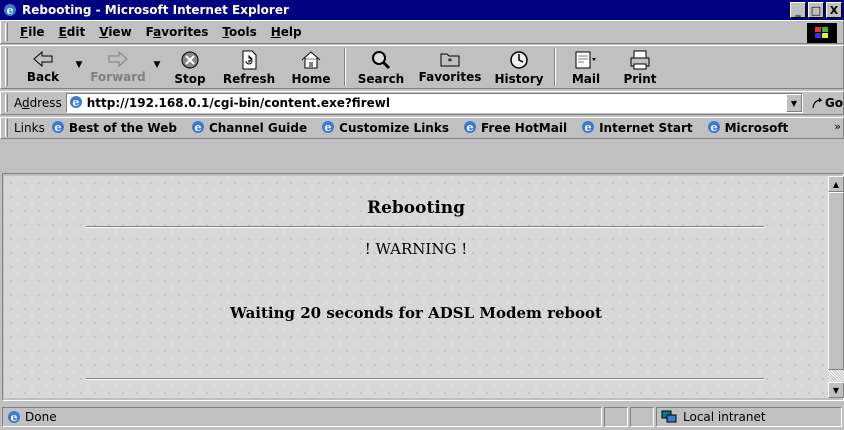 This screenshot has height=430, width=844. I want to click on menu-view: View, so click(116, 32).